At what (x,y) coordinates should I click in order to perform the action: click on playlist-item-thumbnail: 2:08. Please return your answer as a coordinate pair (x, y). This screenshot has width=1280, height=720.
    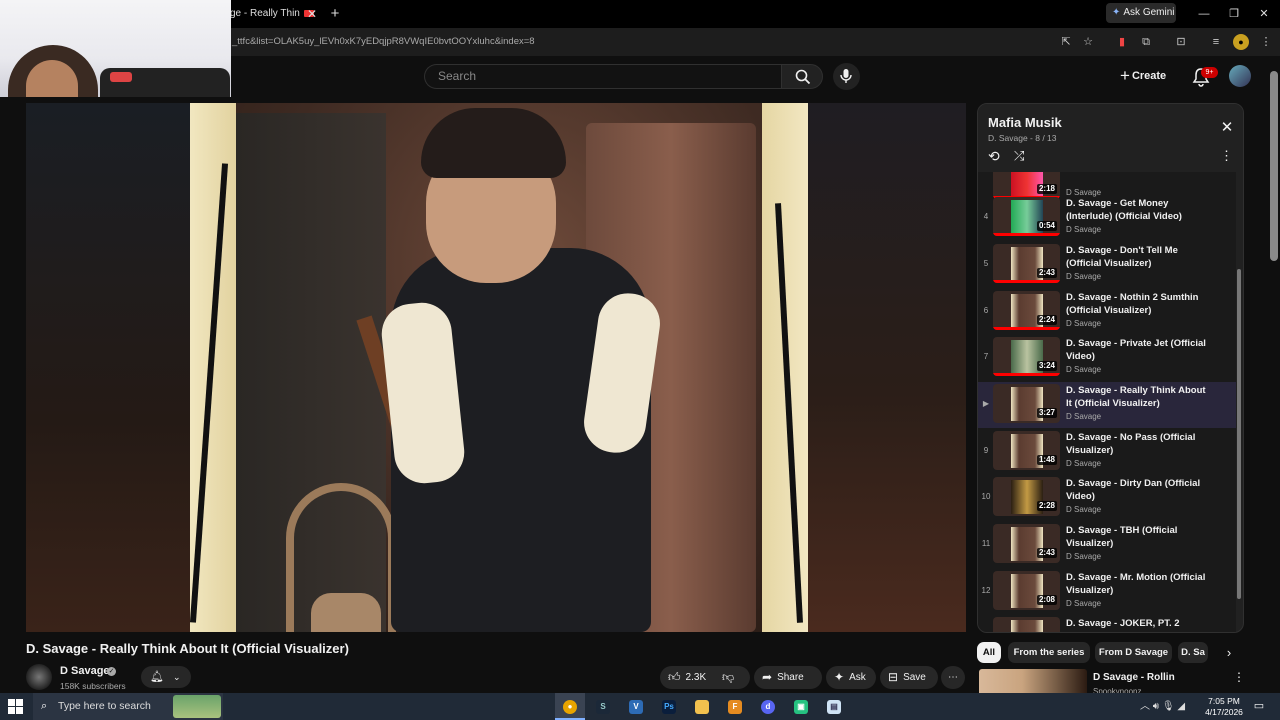
    Looking at the image, I should click on (1026, 590).